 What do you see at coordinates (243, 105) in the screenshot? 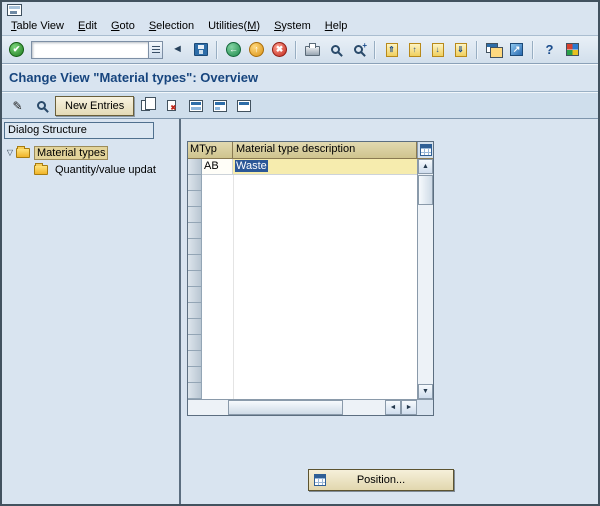
I see `deselect-all-button` at bounding box center [243, 105].